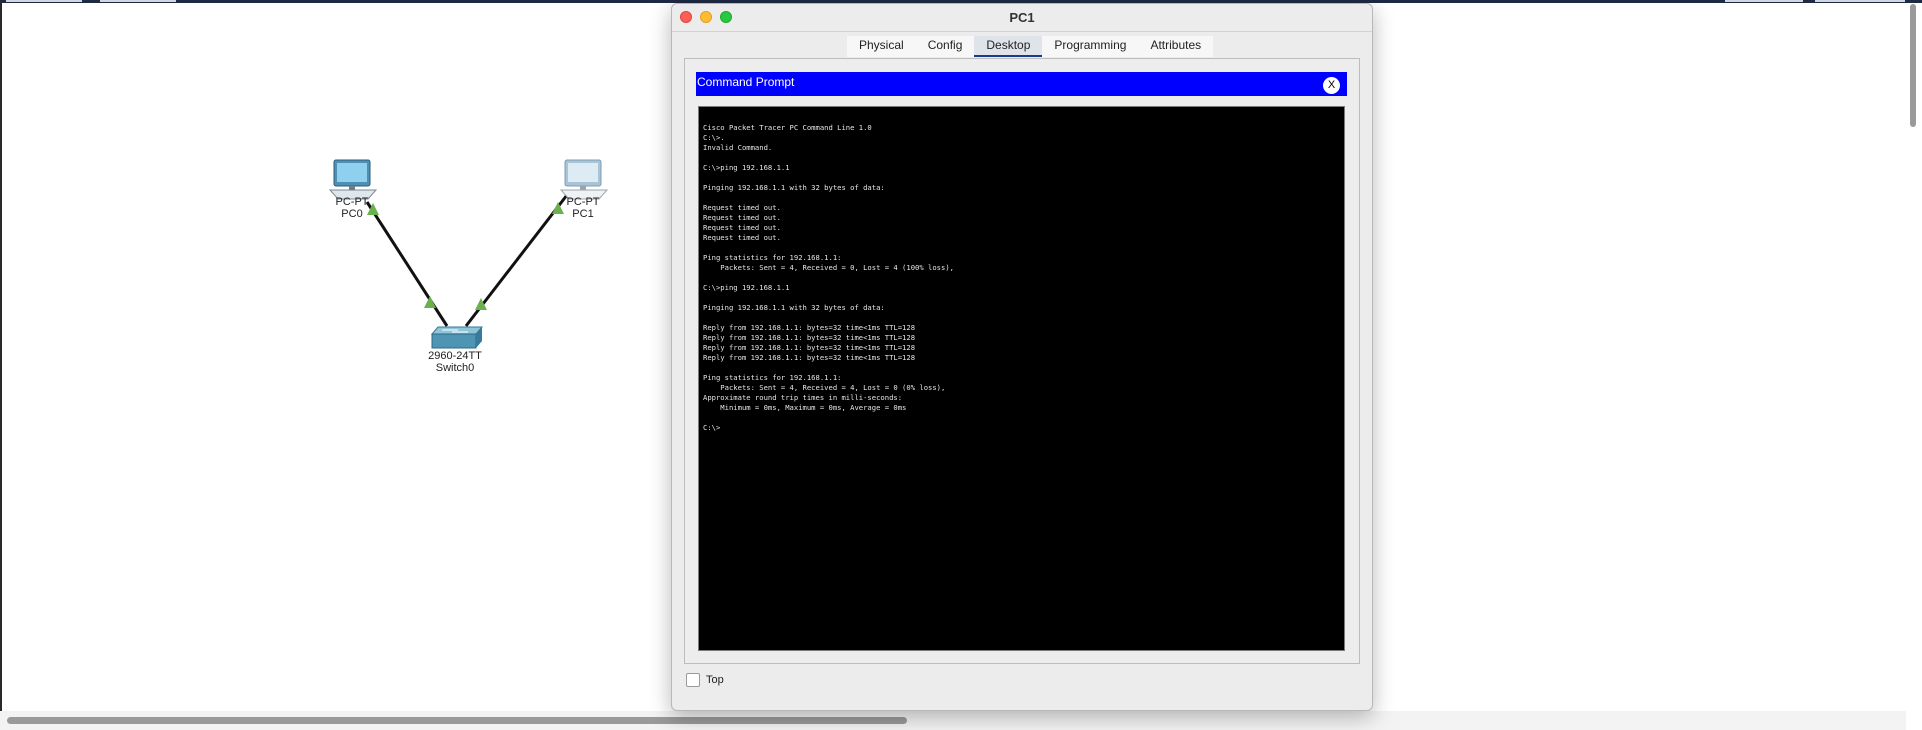  Describe the element at coordinates (583, 214) in the screenshot. I see `device-name-label: PC1` at that location.